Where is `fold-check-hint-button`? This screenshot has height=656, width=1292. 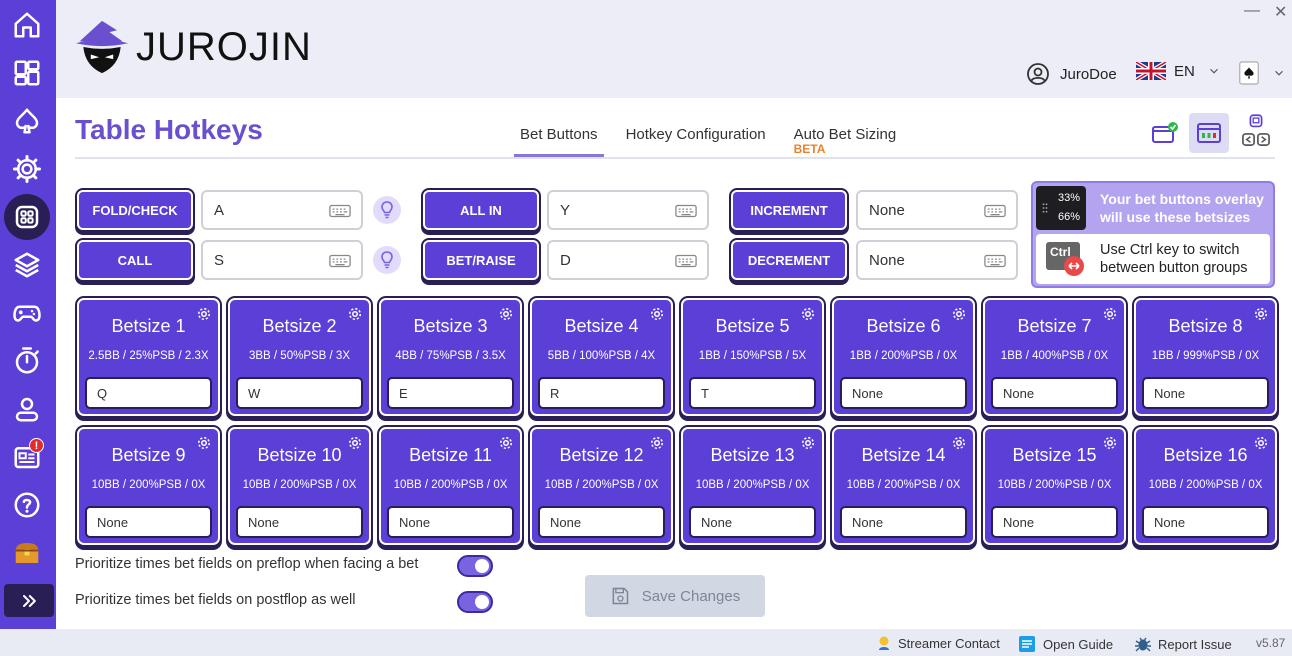
fold-check-hint-button is located at coordinates (387, 210).